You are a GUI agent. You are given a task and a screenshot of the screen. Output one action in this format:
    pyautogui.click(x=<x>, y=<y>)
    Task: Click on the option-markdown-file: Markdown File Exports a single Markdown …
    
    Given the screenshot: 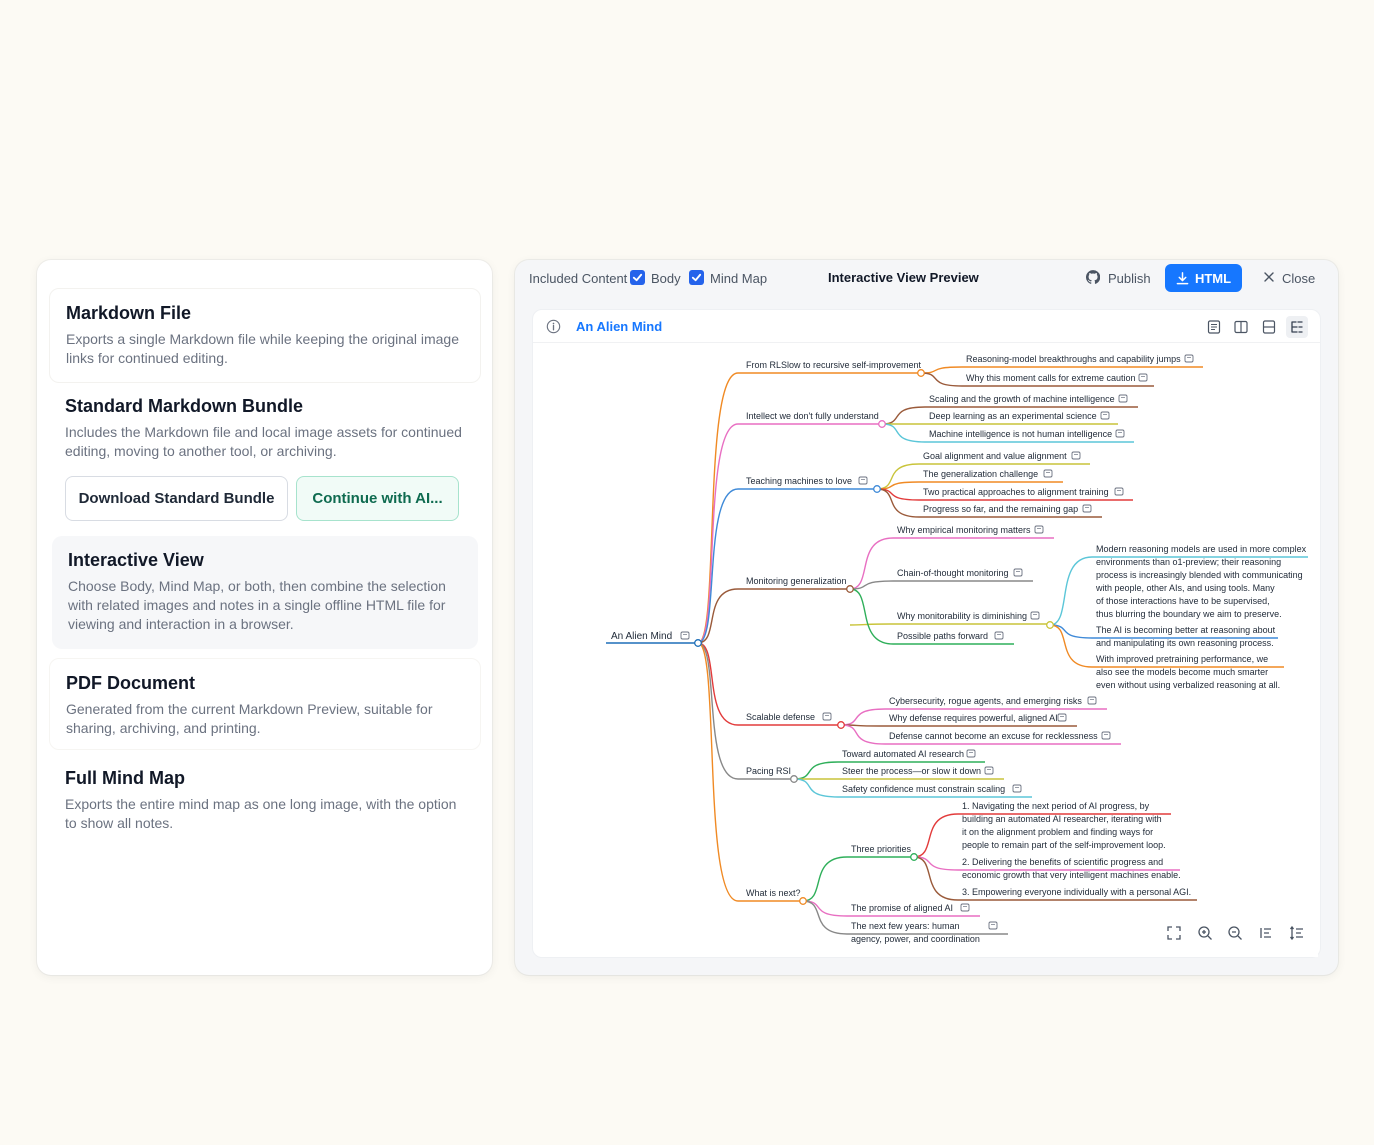 What is the action you would take?
    pyautogui.click(x=265, y=335)
    